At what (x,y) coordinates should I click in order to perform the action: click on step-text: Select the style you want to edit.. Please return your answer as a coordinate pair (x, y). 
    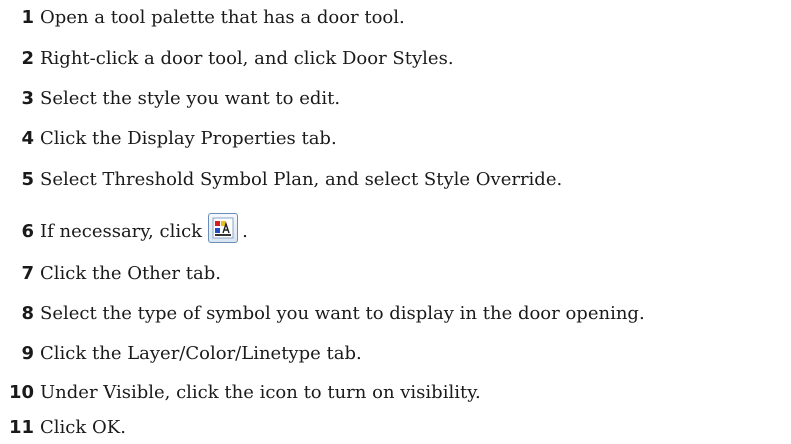
    Looking at the image, I should click on (190, 98).